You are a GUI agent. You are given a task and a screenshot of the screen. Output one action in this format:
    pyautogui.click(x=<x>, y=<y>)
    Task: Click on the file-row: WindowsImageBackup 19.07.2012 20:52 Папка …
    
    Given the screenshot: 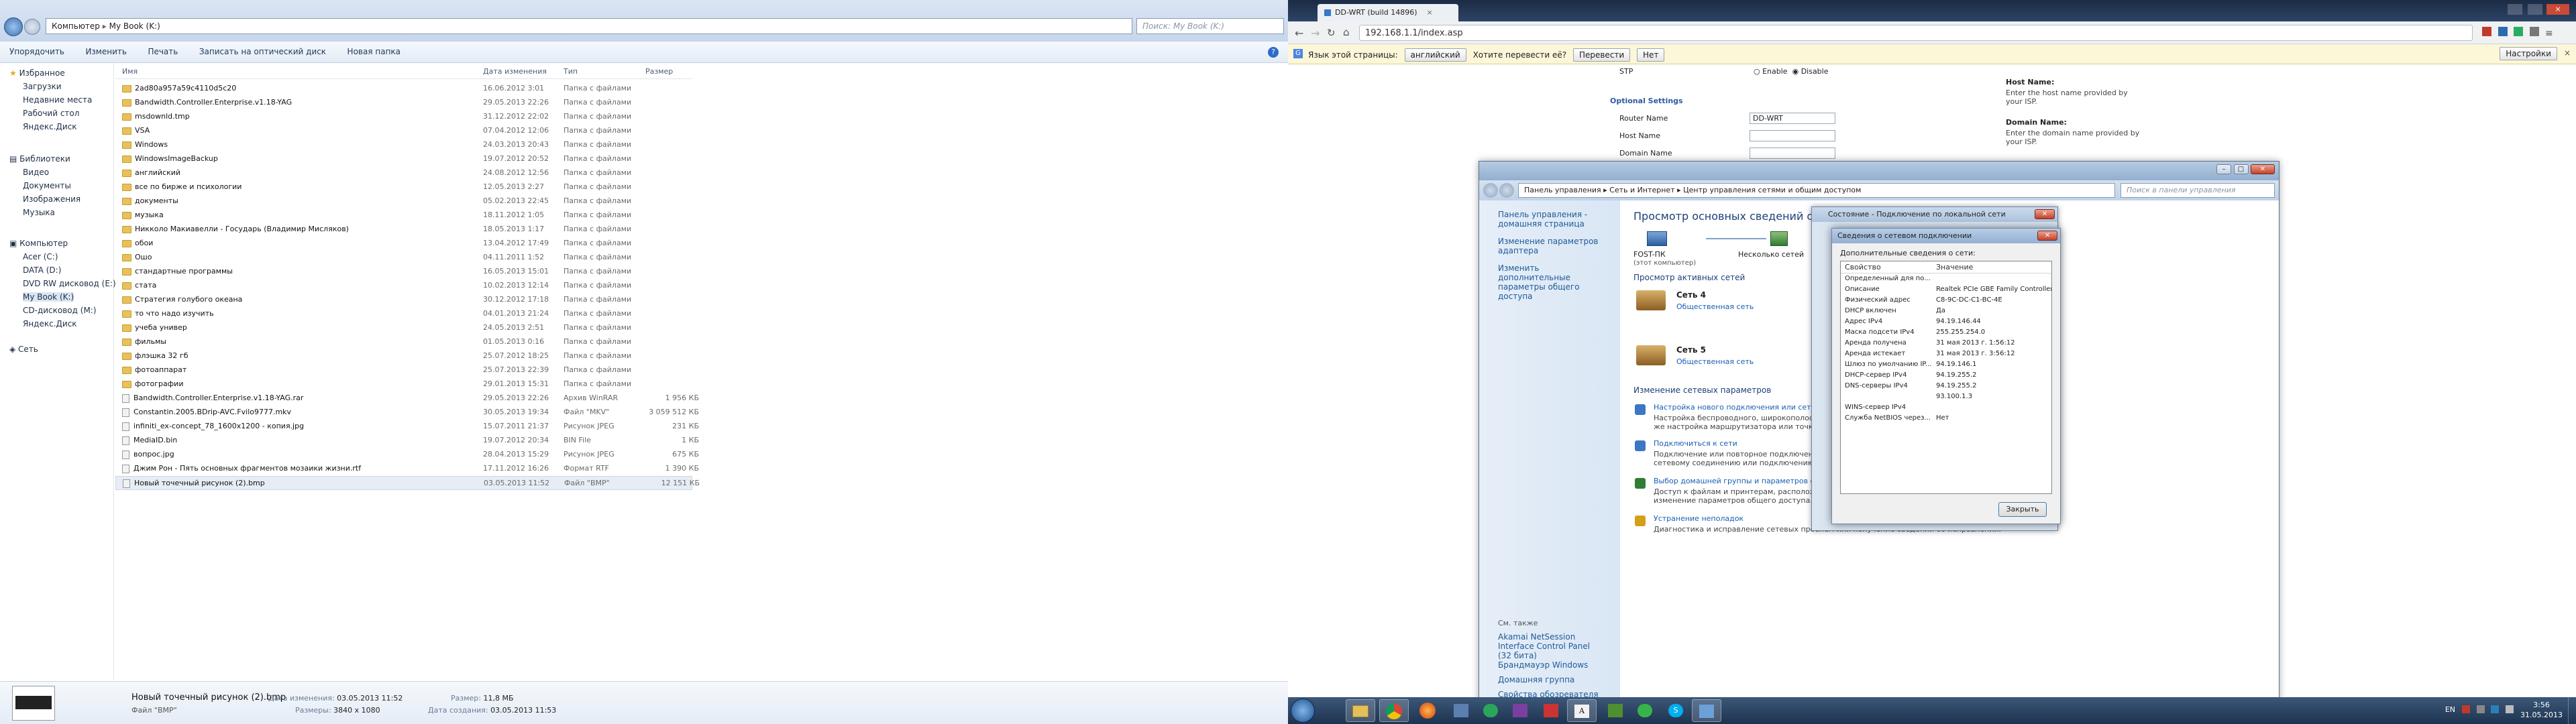 What is the action you would take?
    pyautogui.click(x=403, y=159)
    